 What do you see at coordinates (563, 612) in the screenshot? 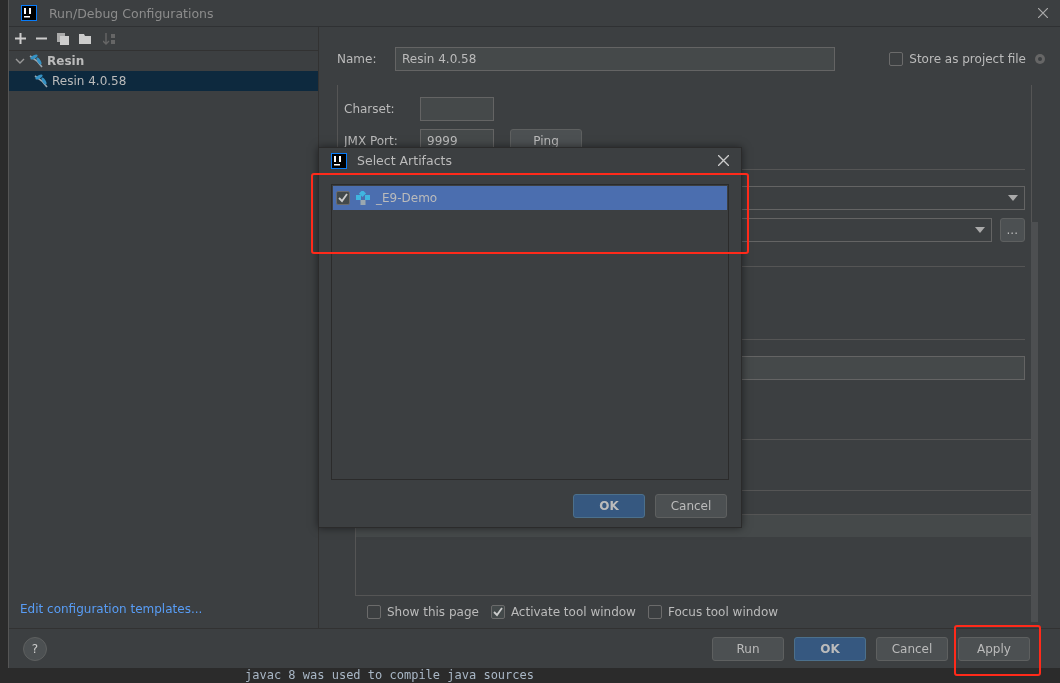
I see `option-checkbox: Activate tool window` at bounding box center [563, 612].